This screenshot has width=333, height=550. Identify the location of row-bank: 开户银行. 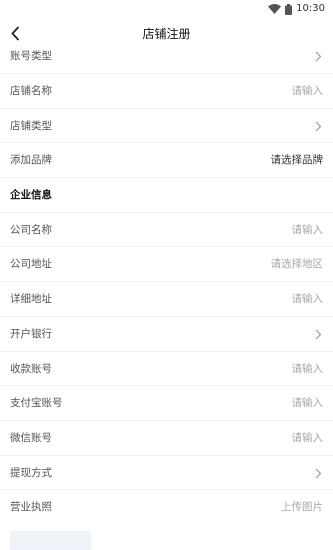
(166, 334).